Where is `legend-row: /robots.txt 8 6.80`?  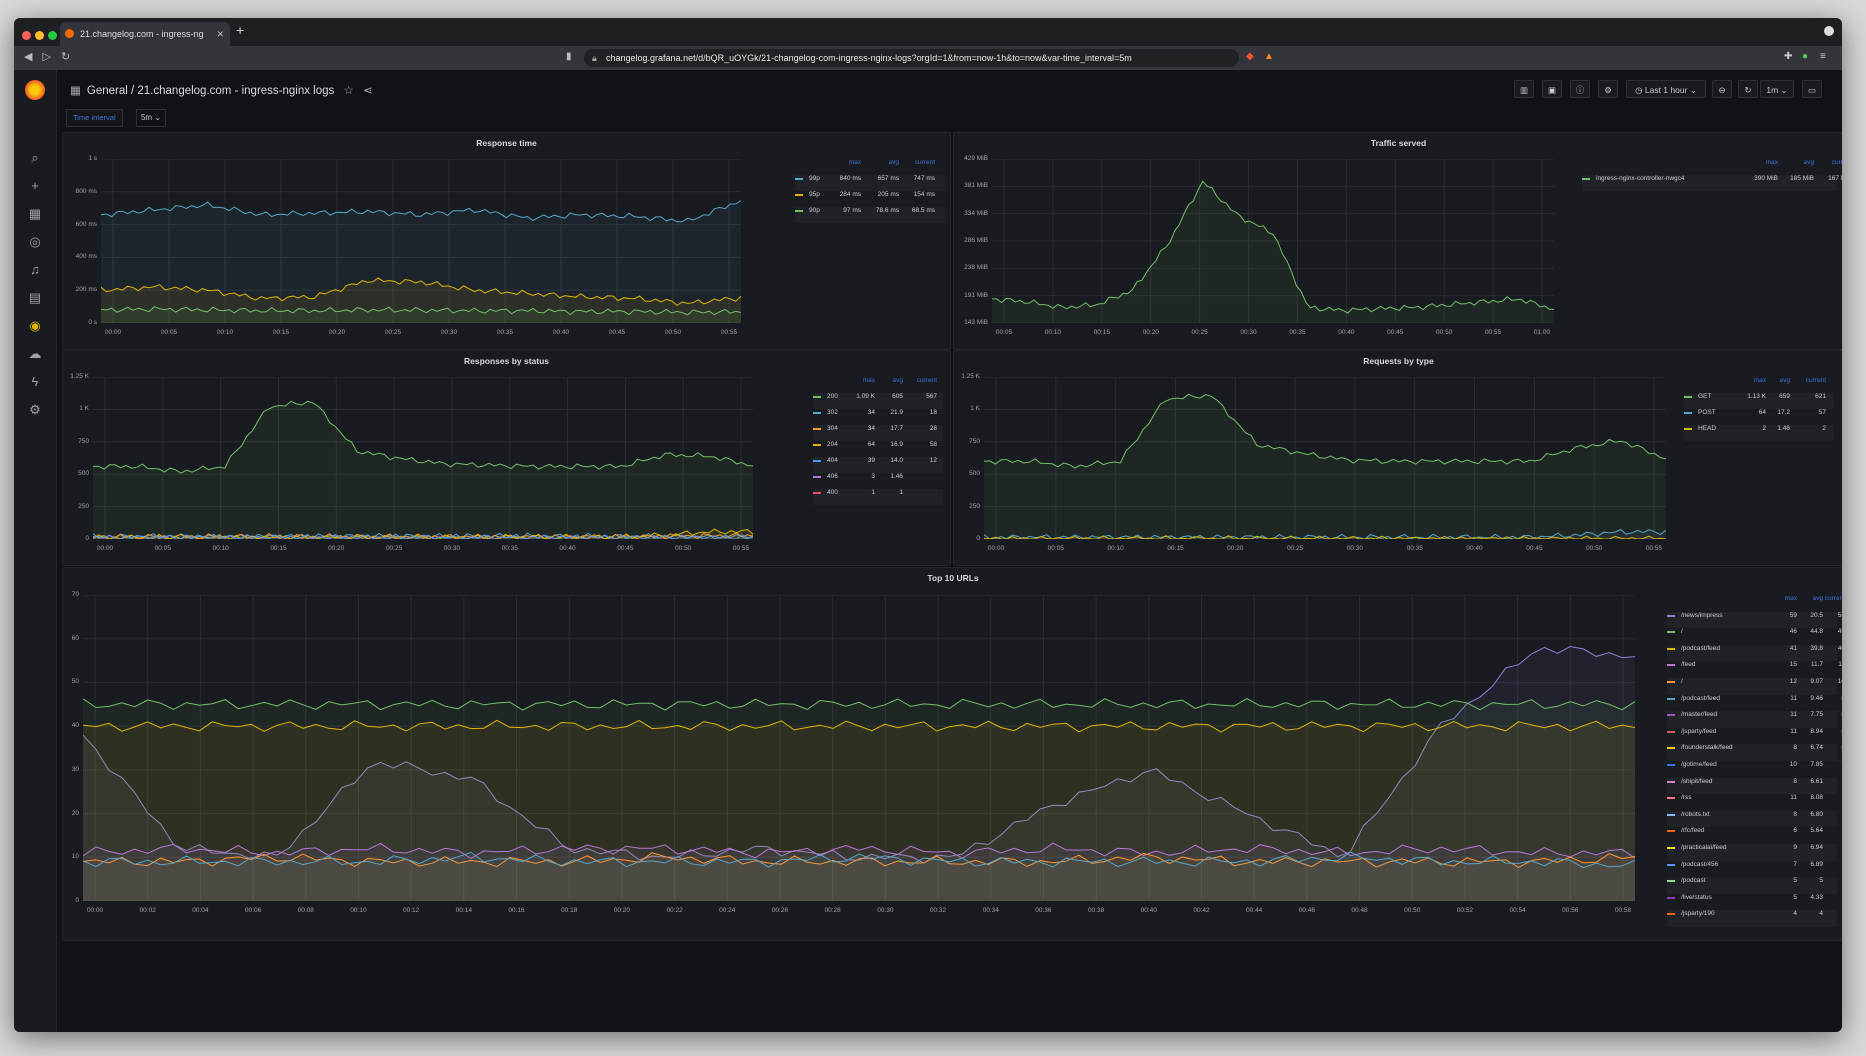 legend-row: /robots.txt 8 6.80 is located at coordinates (1752, 819).